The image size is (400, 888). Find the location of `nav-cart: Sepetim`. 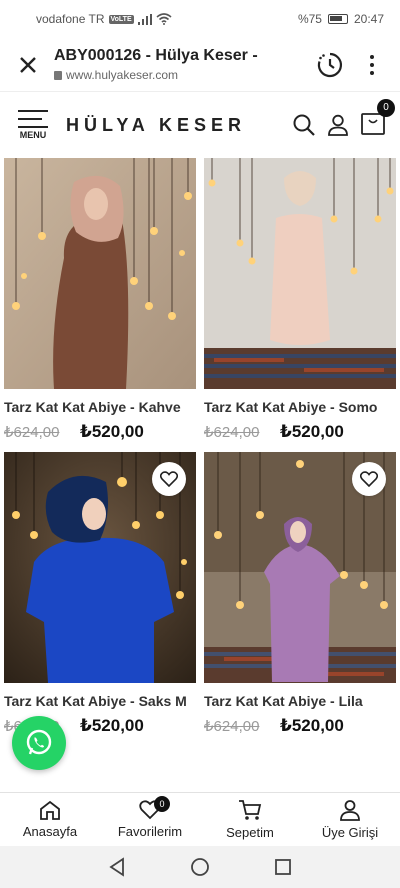

nav-cart: Sepetim is located at coordinates (250, 819).